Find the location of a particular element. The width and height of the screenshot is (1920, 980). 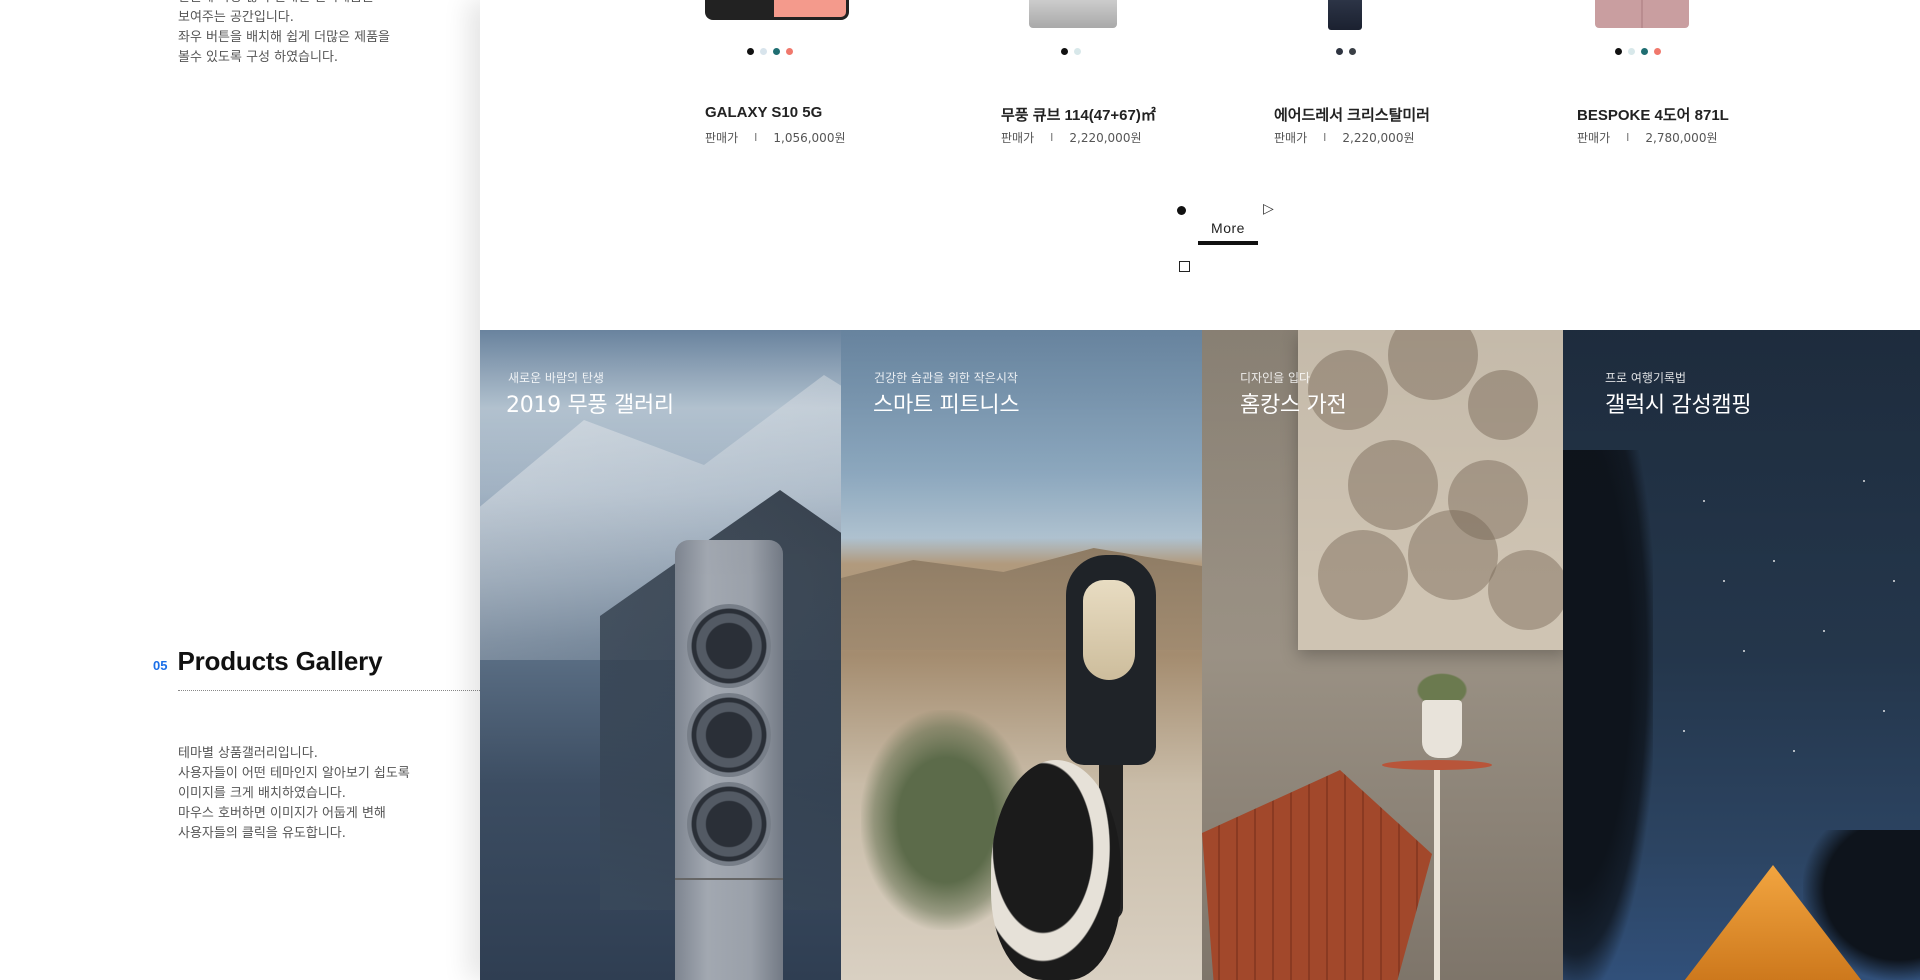

section-title: Products Gallery is located at coordinates (280, 661).